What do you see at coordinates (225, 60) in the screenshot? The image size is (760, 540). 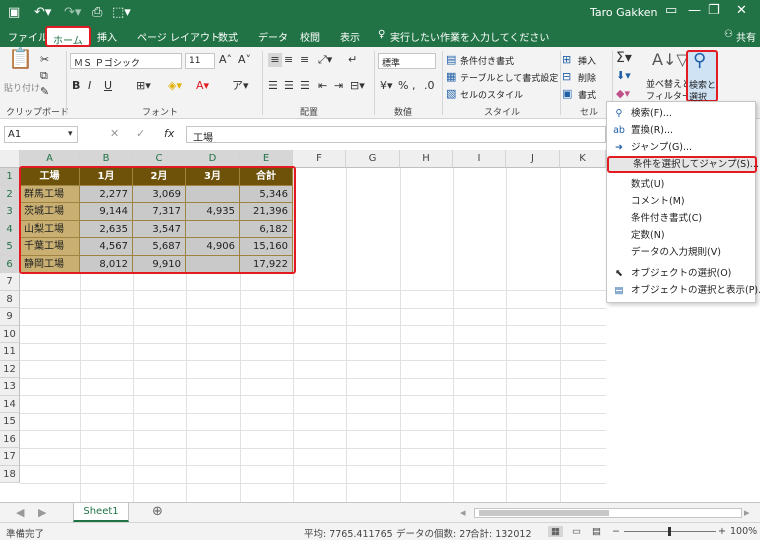 I see `grow-font-icon: A˄` at bounding box center [225, 60].